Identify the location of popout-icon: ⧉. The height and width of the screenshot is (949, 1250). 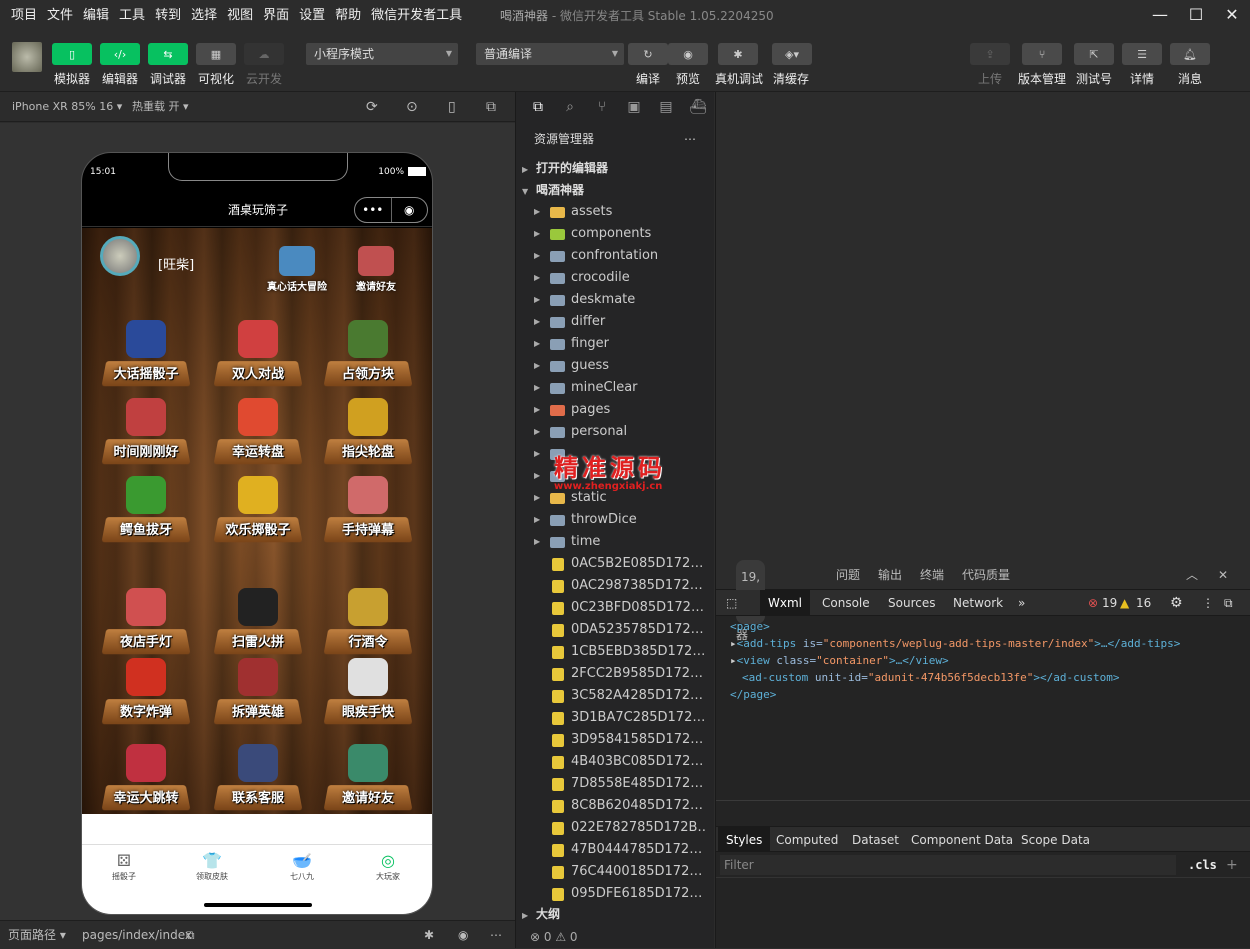
(491, 107).